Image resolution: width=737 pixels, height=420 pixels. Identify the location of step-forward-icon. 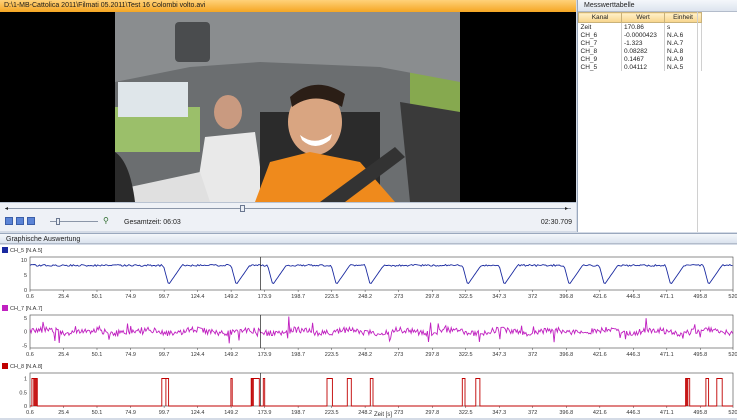
(31, 221).